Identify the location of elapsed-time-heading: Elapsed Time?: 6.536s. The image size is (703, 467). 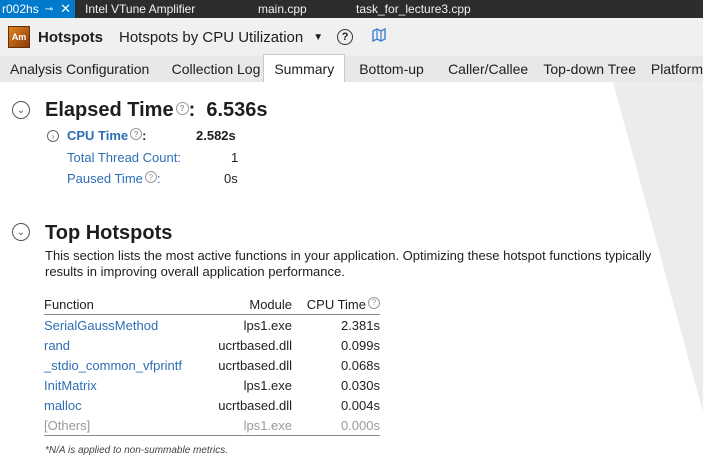
(156, 110).